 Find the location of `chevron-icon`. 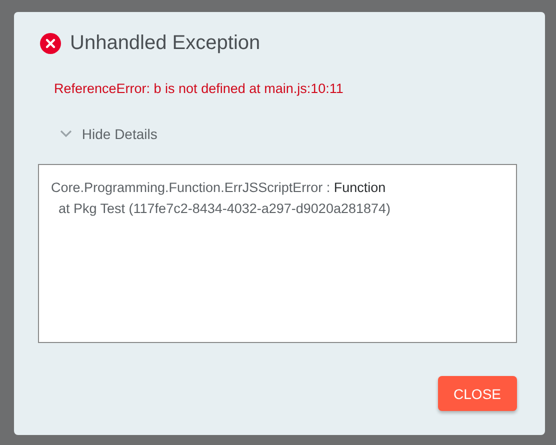

chevron-icon is located at coordinates (66, 134).